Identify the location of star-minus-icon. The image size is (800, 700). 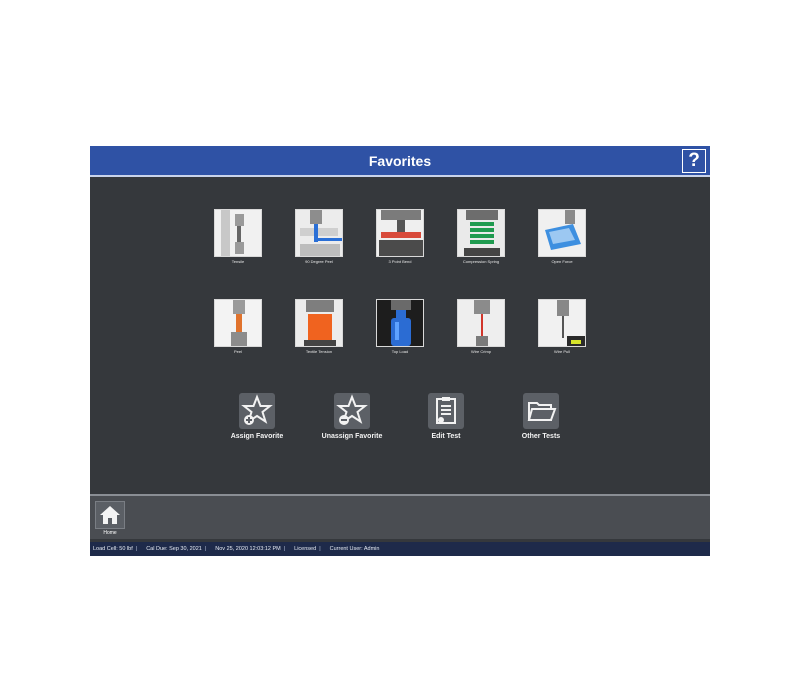
(352, 411).